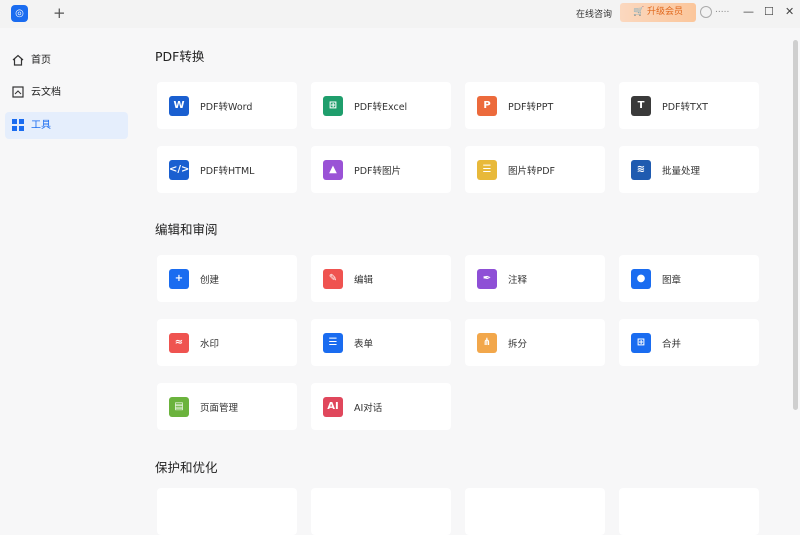 The width and height of the screenshot is (800, 535). I want to click on tool-icon: </>, so click(179, 169).